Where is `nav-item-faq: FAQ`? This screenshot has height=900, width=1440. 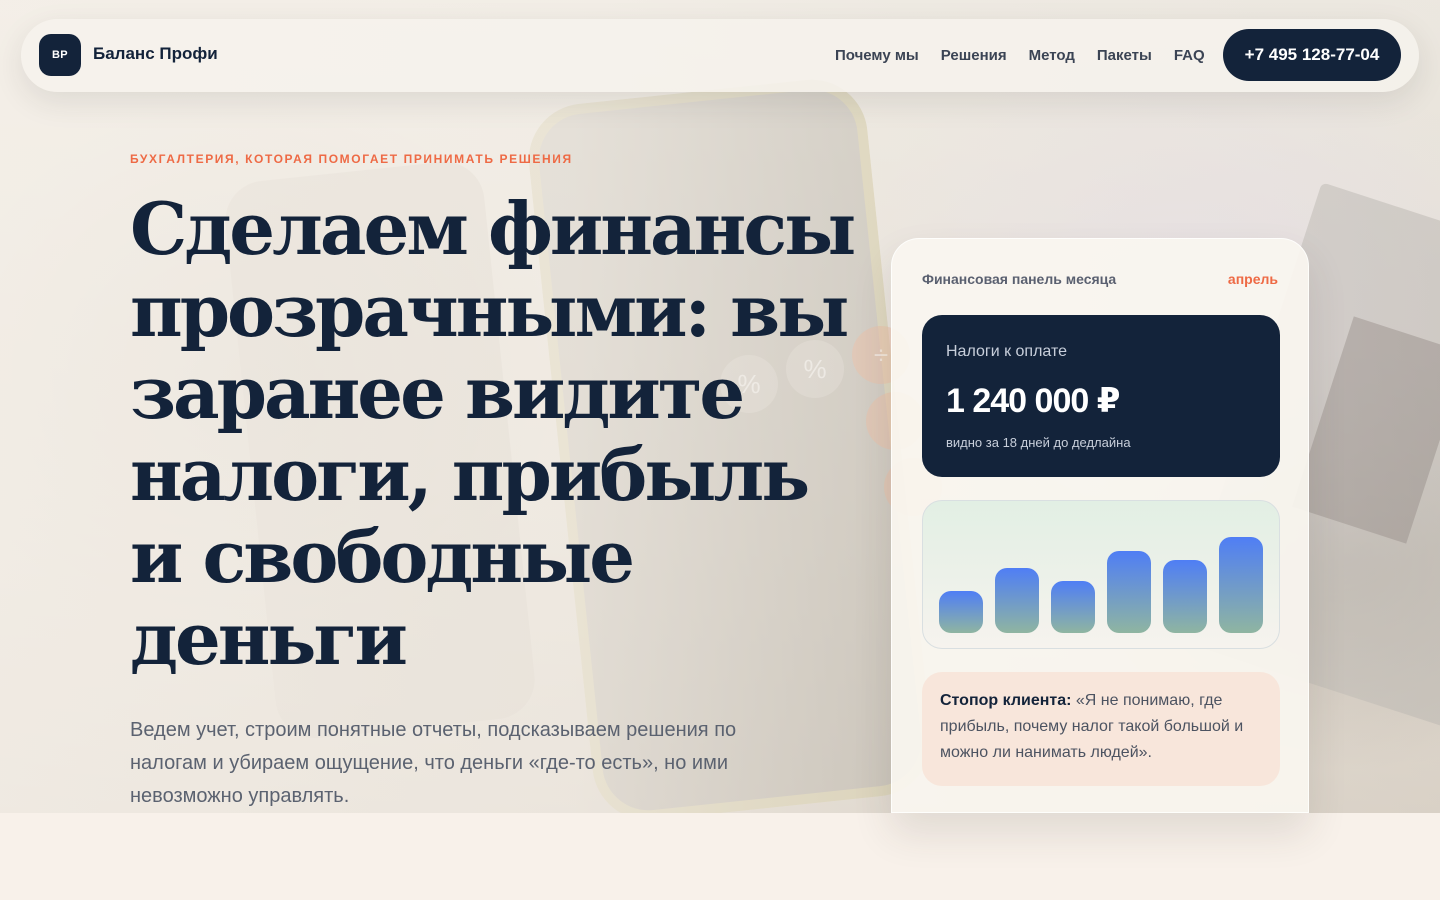
nav-item-faq: FAQ is located at coordinates (1189, 55).